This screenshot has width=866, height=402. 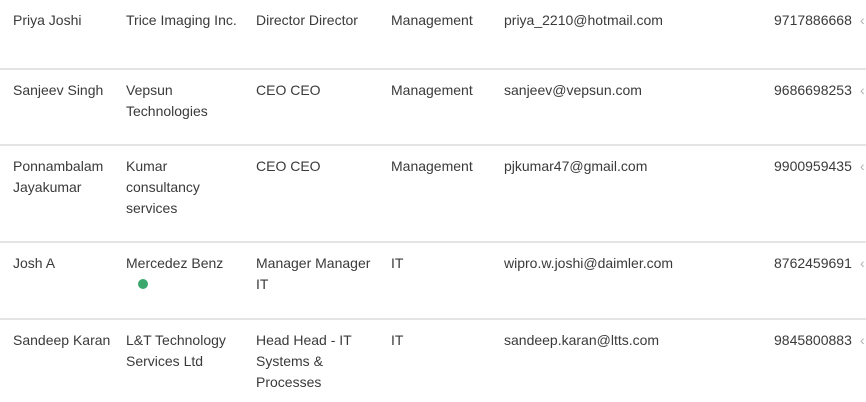 What do you see at coordinates (163, 187) in the screenshot?
I see `contact-company: Kumar consultancy services` at bounding box center [163, 187].